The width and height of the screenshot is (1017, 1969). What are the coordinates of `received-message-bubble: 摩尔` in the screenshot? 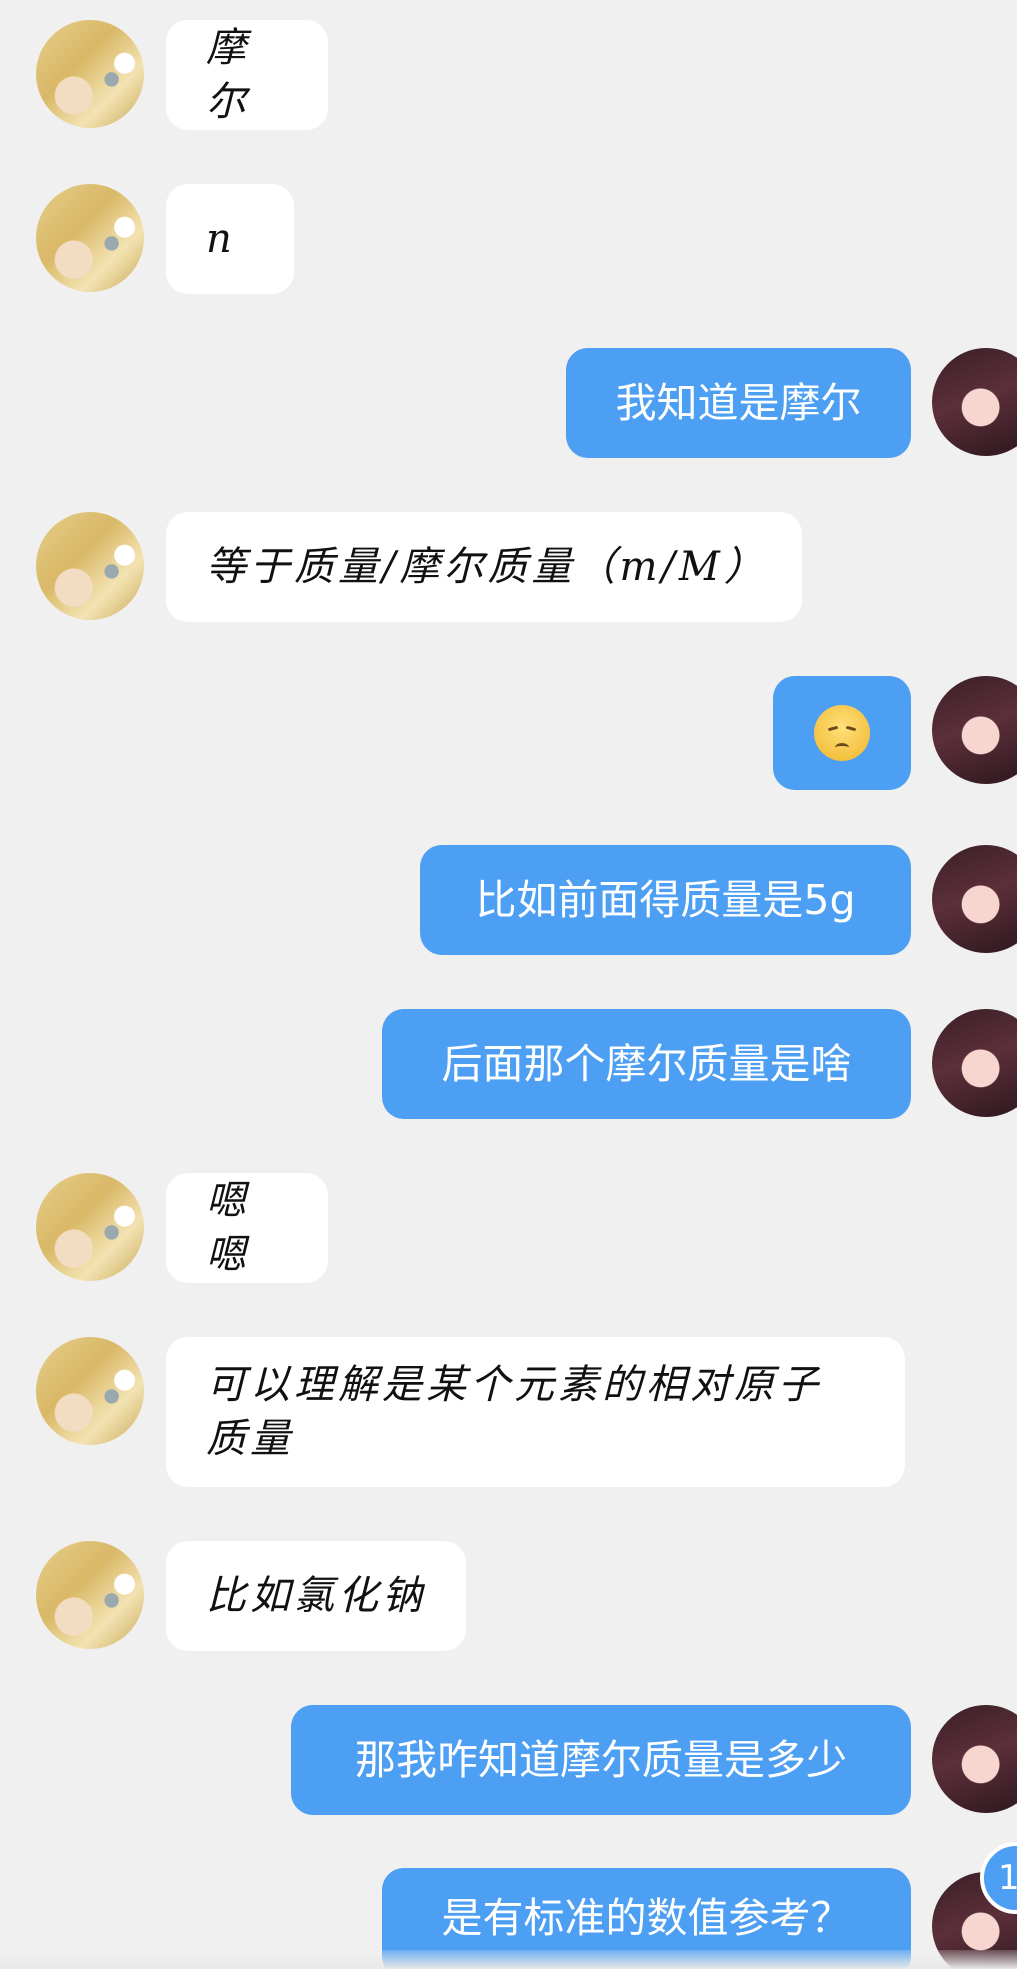 It's located at (247, 75).